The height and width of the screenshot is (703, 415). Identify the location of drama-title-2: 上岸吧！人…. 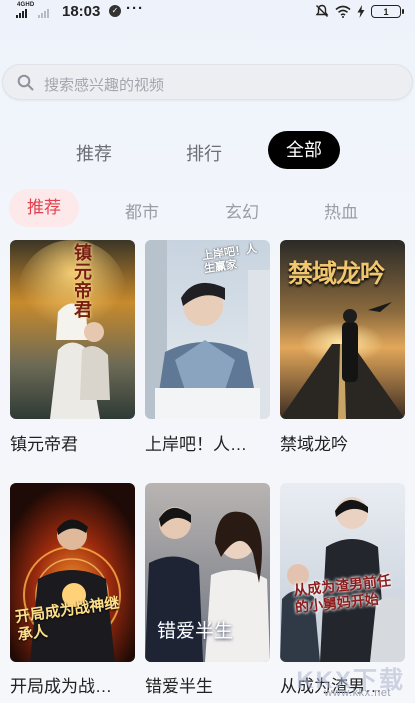
(208, 442).